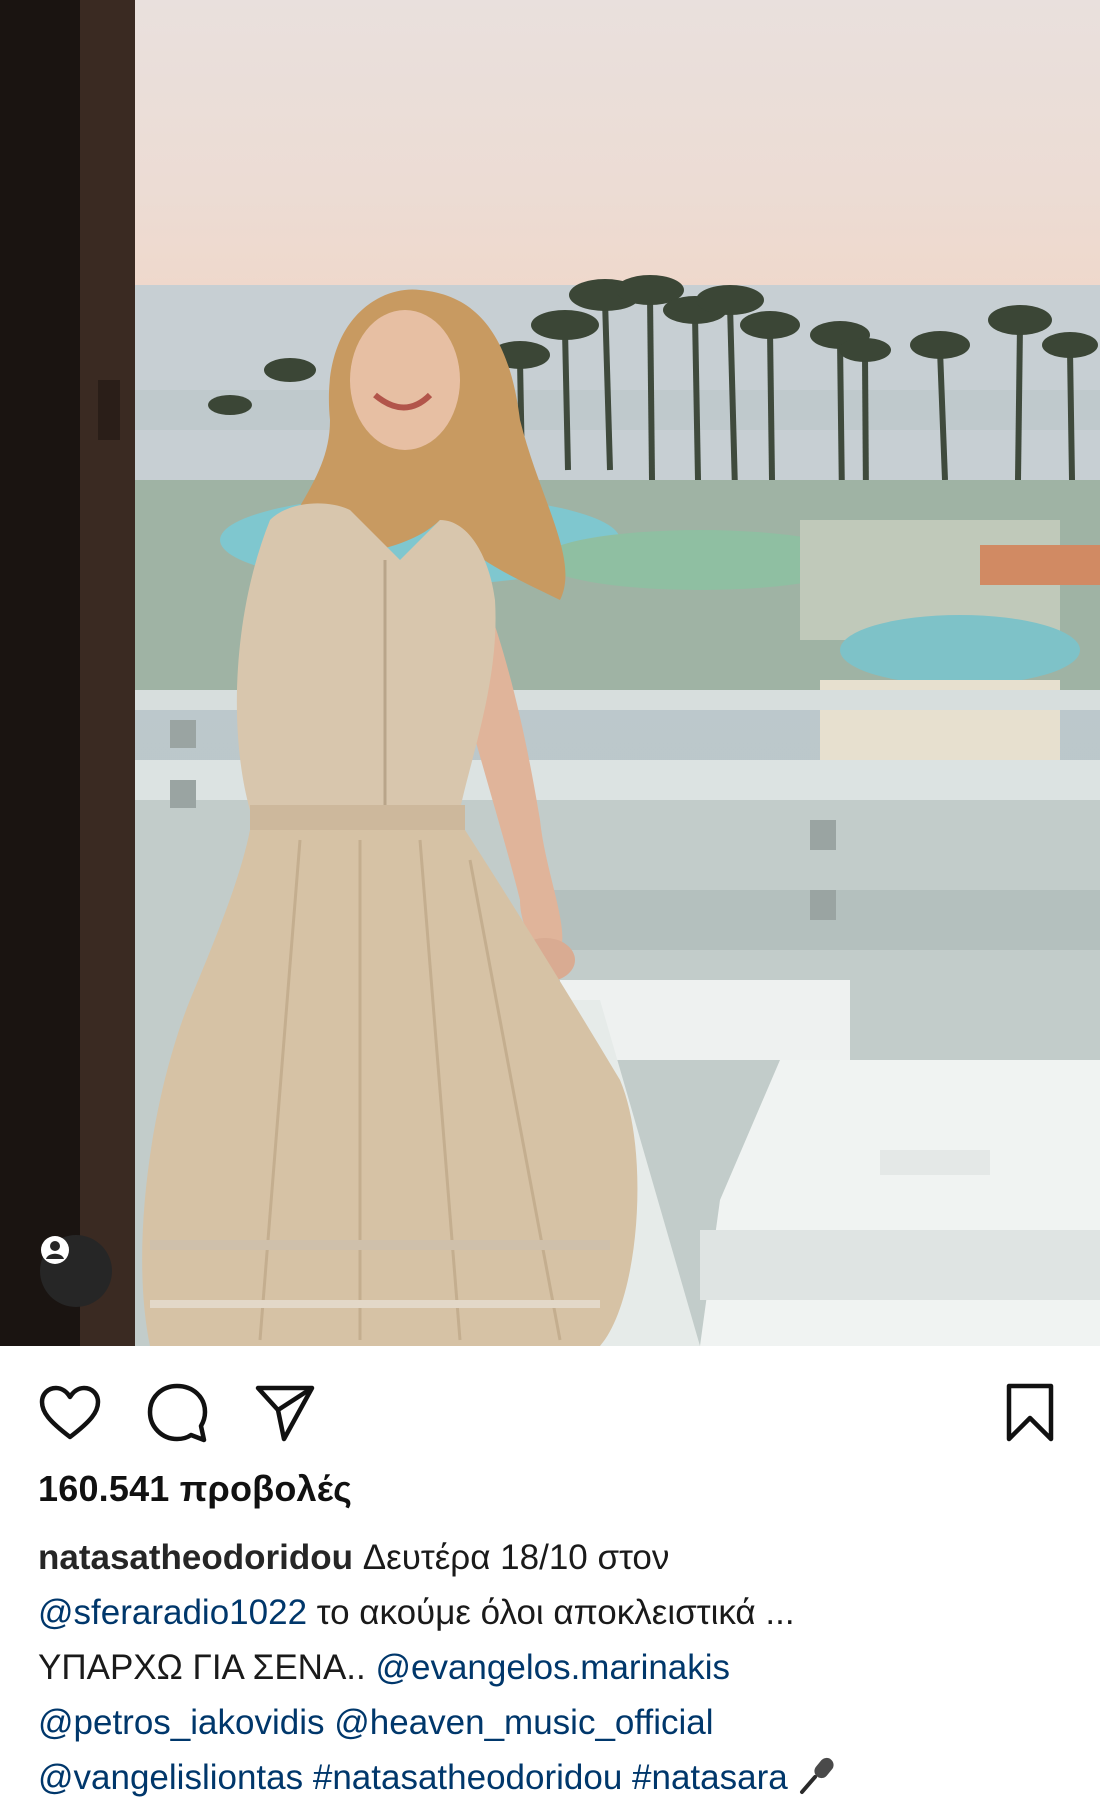 This screenshot has width=1100, height=1811. Describe the element at coordinates (76, 1271) in the screenshot. I see `user-tag-button` at that location.